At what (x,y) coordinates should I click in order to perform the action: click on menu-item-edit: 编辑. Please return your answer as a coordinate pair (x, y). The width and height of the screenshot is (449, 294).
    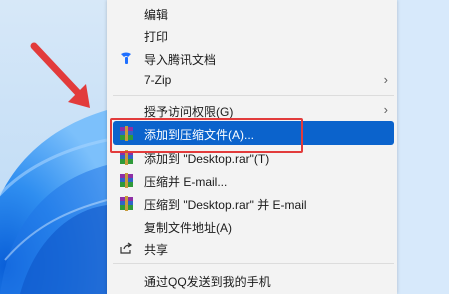
    Looking at the image, I should click on (253, 13).